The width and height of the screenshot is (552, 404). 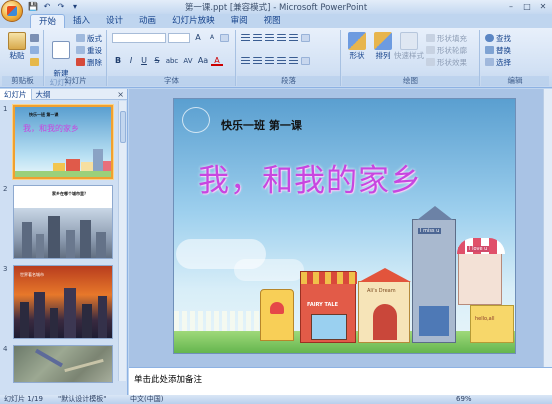 I want to click on columns-icon, so click(x=305, y=61).